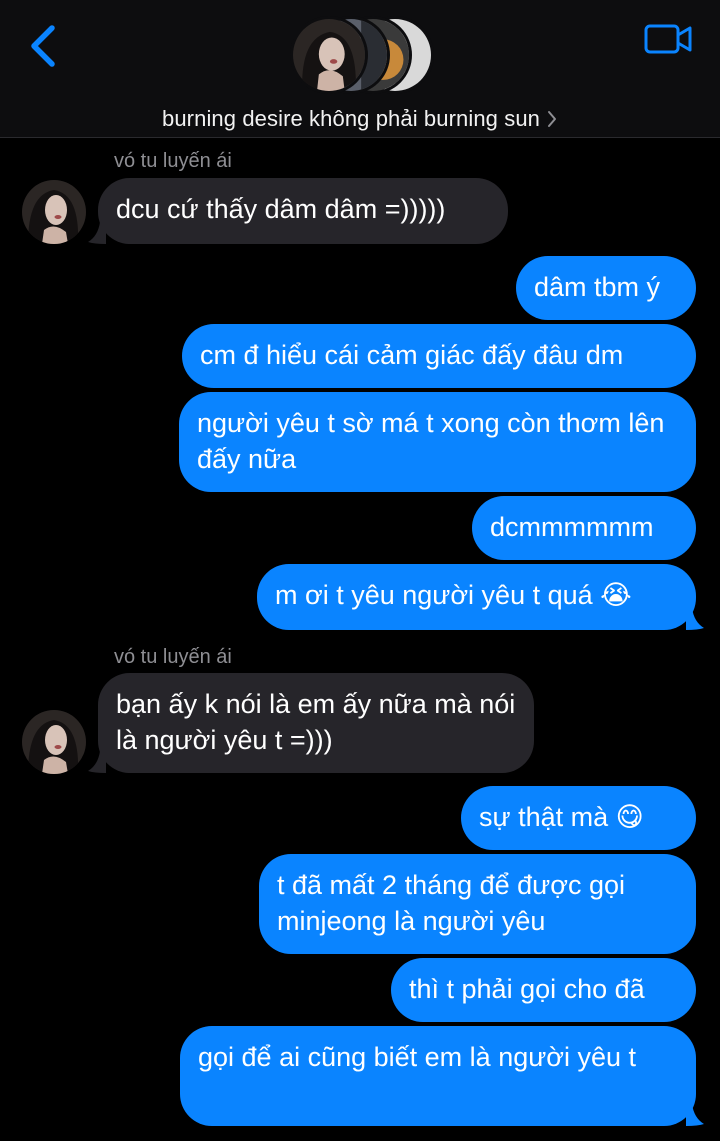 This screenshot has width=720, height=1141. Describe the element at coordinates (551, 119) in the screenshot. I see `chevron-right-icon` at that location.